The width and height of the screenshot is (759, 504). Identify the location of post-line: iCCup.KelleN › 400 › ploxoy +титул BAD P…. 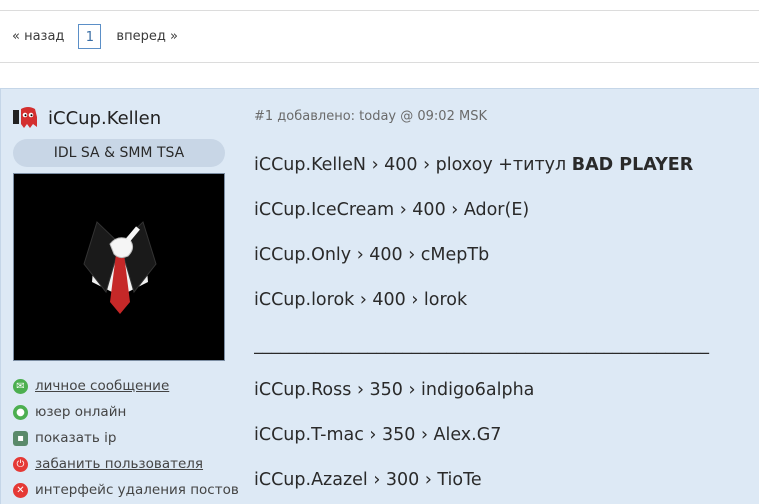
(506, 165).